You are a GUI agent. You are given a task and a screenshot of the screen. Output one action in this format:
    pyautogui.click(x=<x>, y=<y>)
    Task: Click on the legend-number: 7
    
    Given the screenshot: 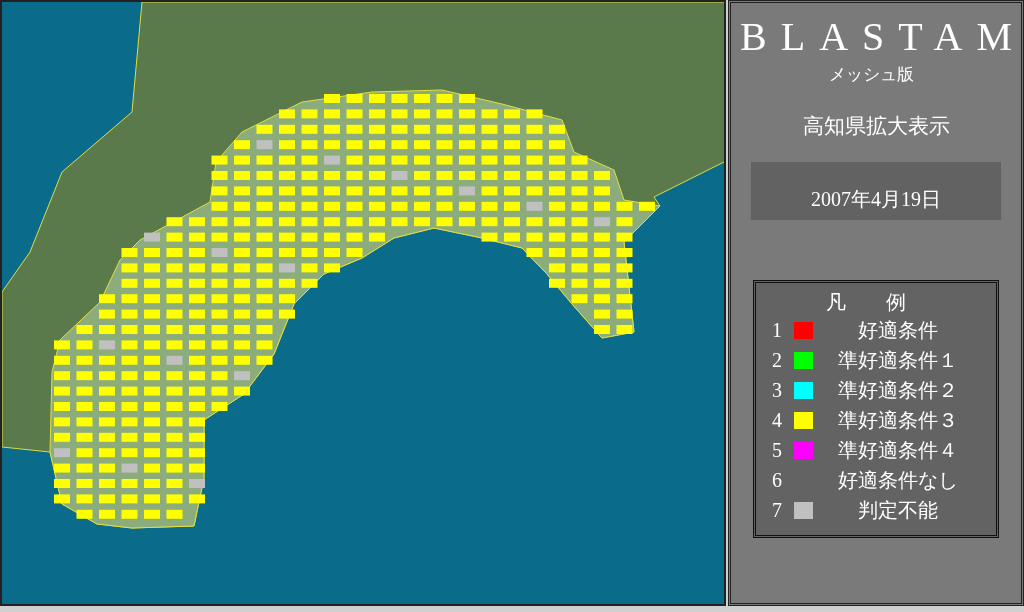 What is the action you would take?
    pyautogui.click(x=777, y=510)
    